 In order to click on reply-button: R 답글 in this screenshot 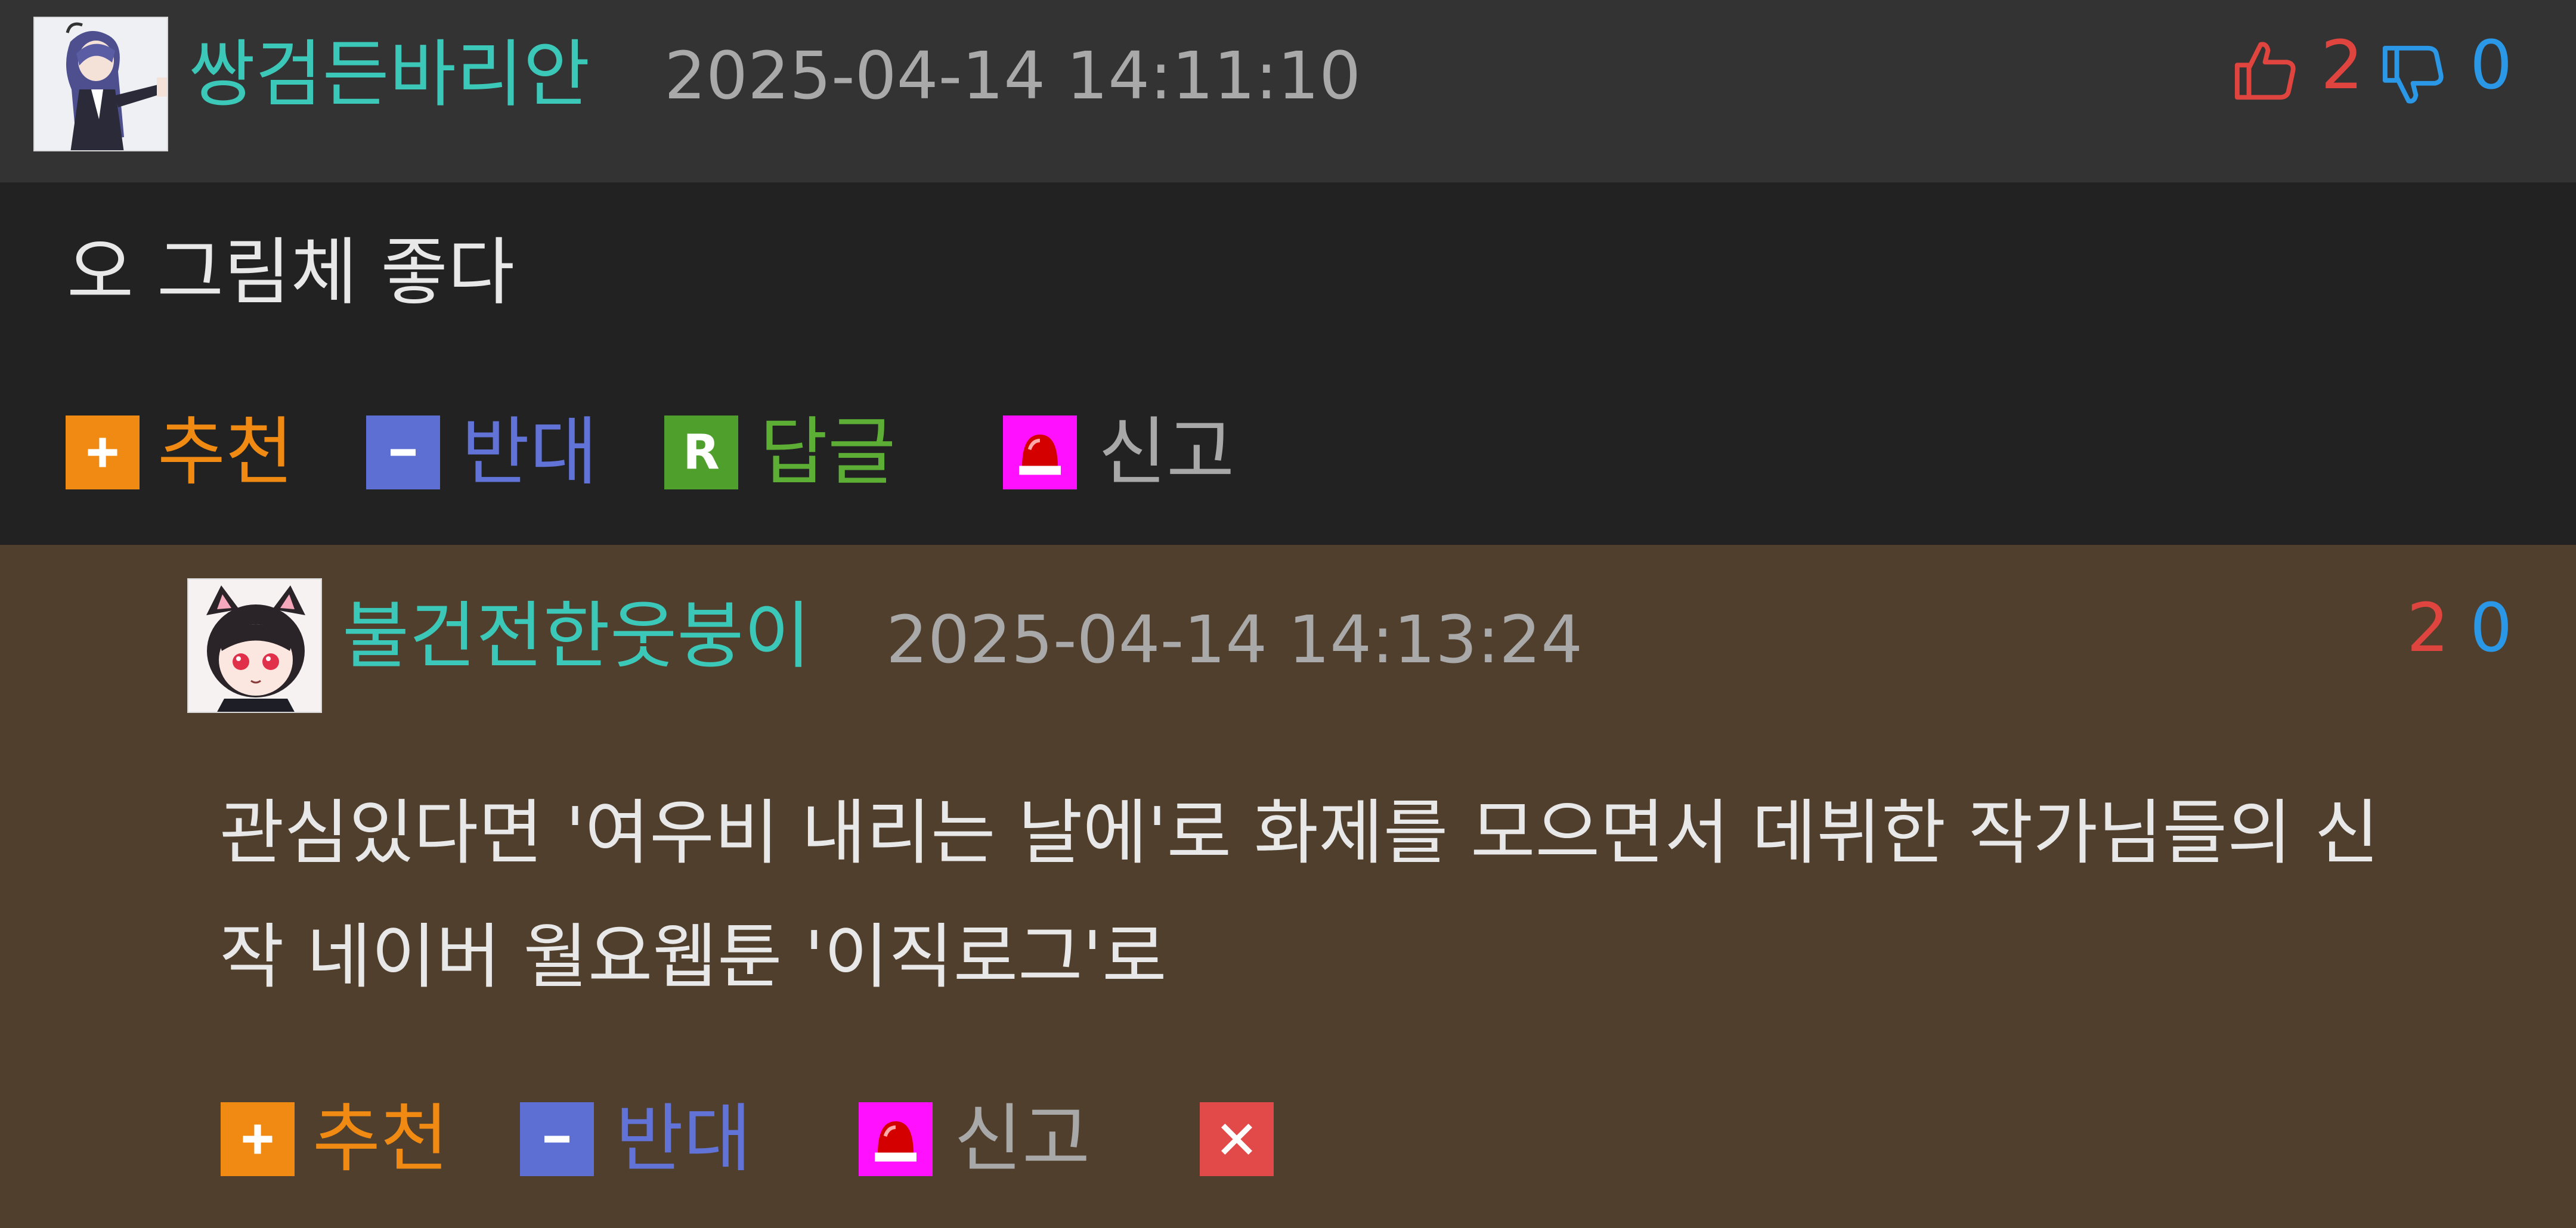, I will do `click(780, 453)`.